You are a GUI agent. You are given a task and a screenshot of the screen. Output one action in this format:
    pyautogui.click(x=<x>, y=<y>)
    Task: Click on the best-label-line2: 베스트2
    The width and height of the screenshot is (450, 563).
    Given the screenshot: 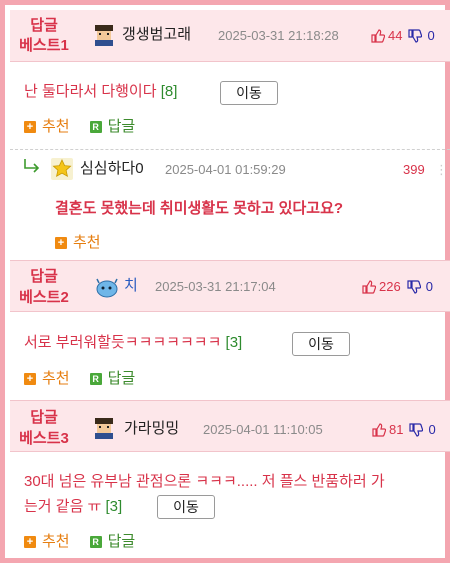 What is the action you would take?
    pyautogui.click(x=44, y=297)
    